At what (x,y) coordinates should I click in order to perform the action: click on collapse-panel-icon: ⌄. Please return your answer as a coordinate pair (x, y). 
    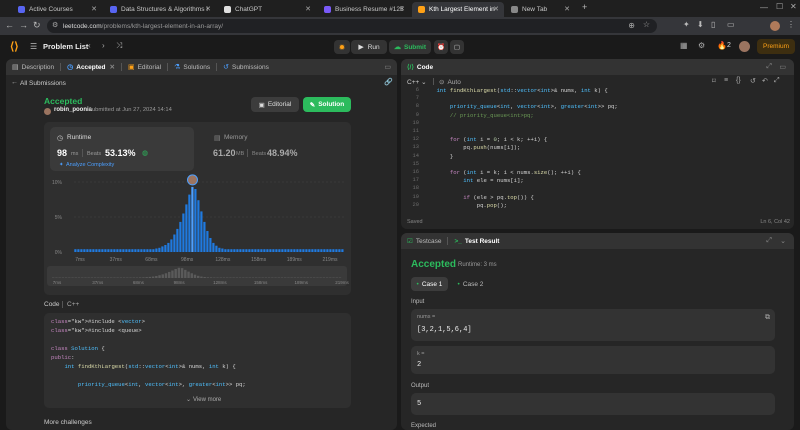
    Looking at the image, I should click on (783, 241).